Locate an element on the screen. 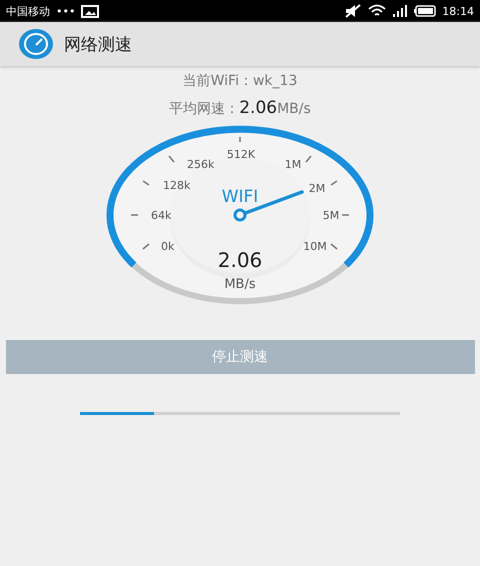 The width and height of the screenshot is (480, 566). current-wifi-text: 当前WiFi：wk_13 is located at coordinates (240, 81).